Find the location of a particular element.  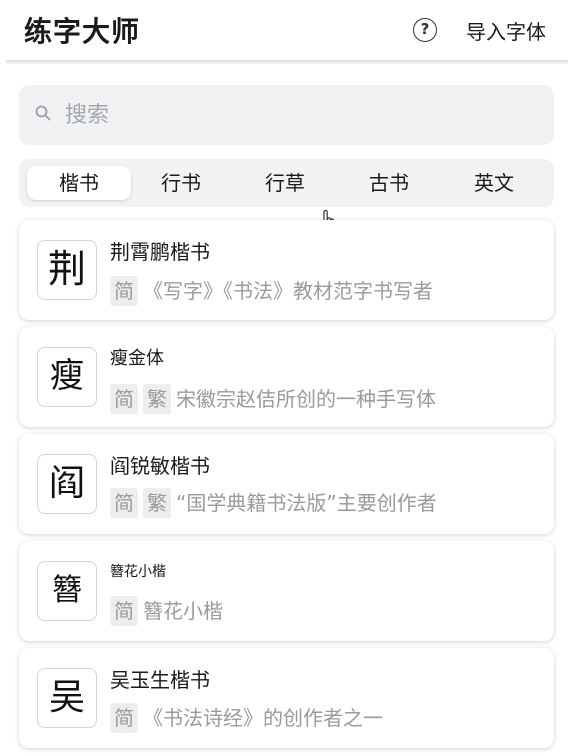

font-preview-glyph: 吴 is located at coordinates (67, 698).